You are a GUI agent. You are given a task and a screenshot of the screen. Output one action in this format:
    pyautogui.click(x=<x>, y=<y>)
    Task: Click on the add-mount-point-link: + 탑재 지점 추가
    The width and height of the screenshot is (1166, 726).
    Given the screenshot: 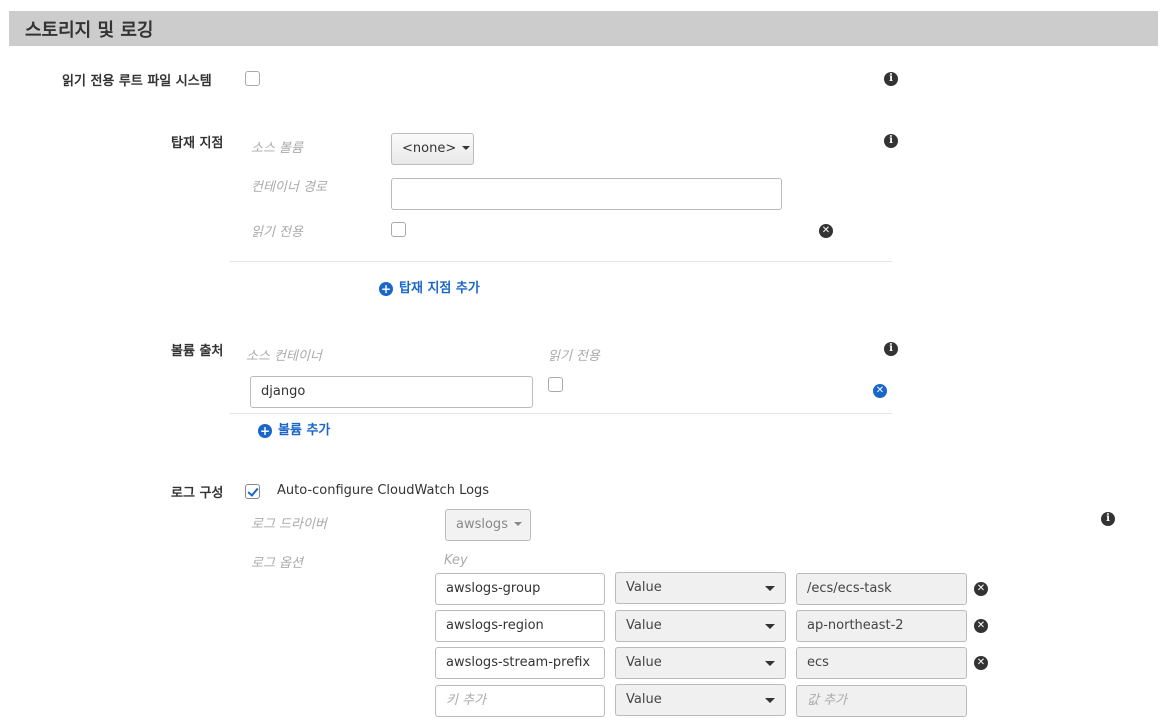 What is the action you would take?
    pyautogui.click(x=429, y=286)
    